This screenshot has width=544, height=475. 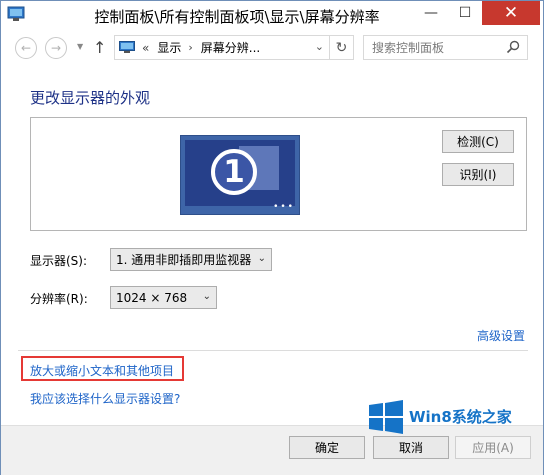 What do you see at coordinates (465, 13) in the screenshot?
I see `maximize-button: ☐` at bounding box center [465, 13].